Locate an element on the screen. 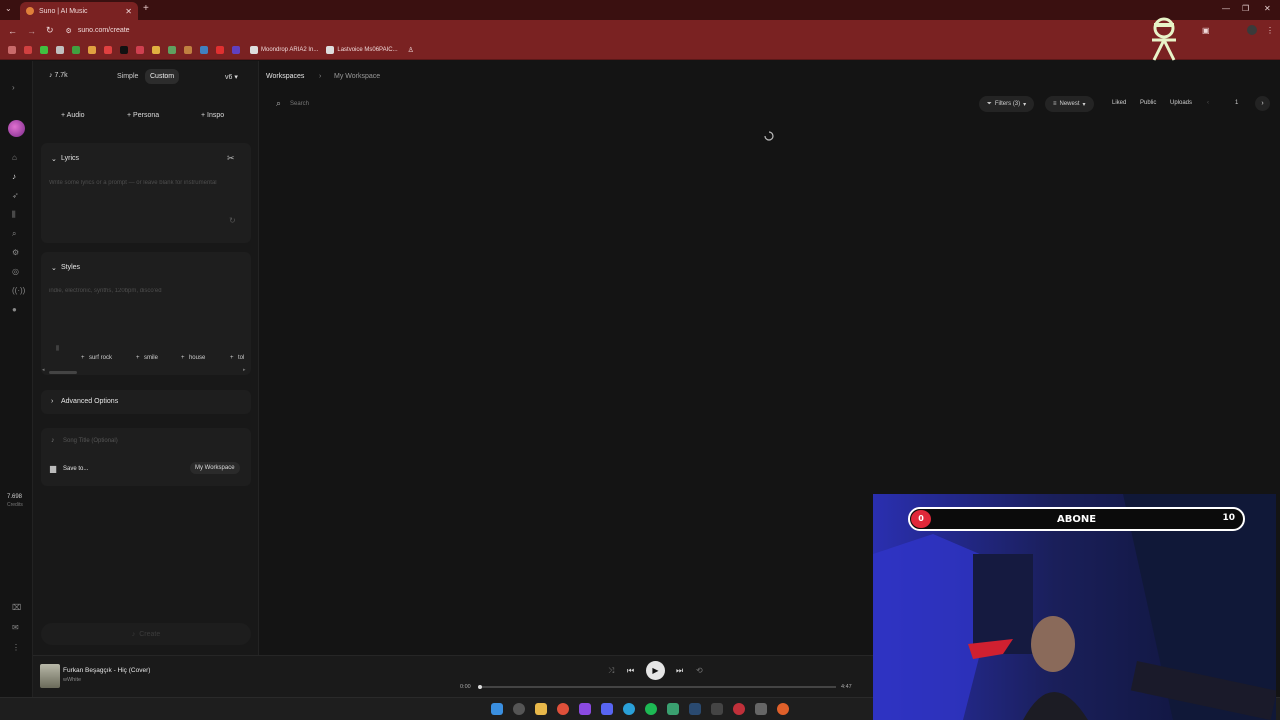 The height and width of the screenshot is (720, 1280). close-tab-icon: ✕ is located at coordinates (128, 11).